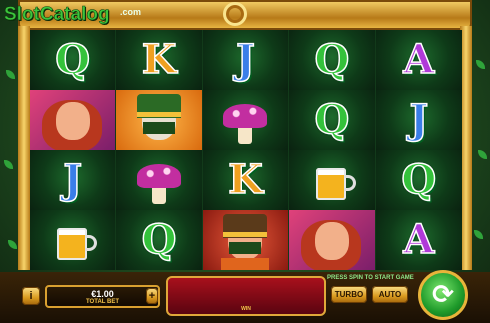  Describe the element at coordinates (235, 14) in the screenshot. I see `celtic-knot-icon` at that location.